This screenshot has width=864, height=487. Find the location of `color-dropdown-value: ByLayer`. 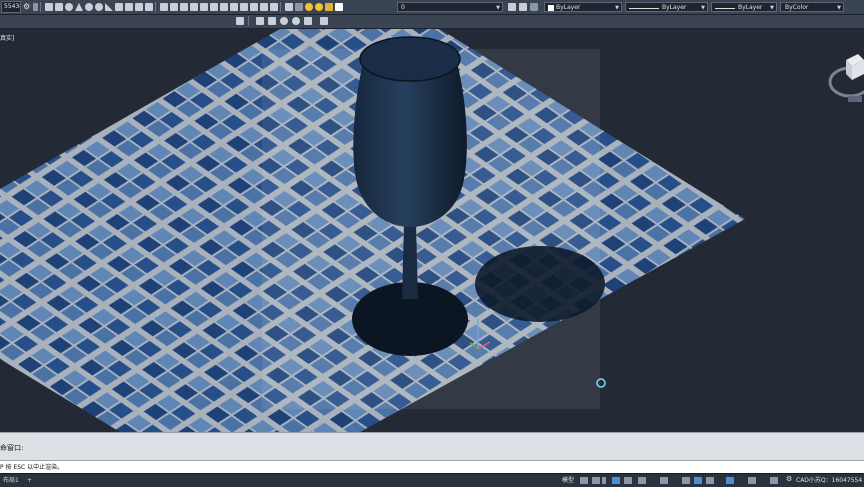

color-dropdown-value: ByLayer is located at coordinates (568, 7).